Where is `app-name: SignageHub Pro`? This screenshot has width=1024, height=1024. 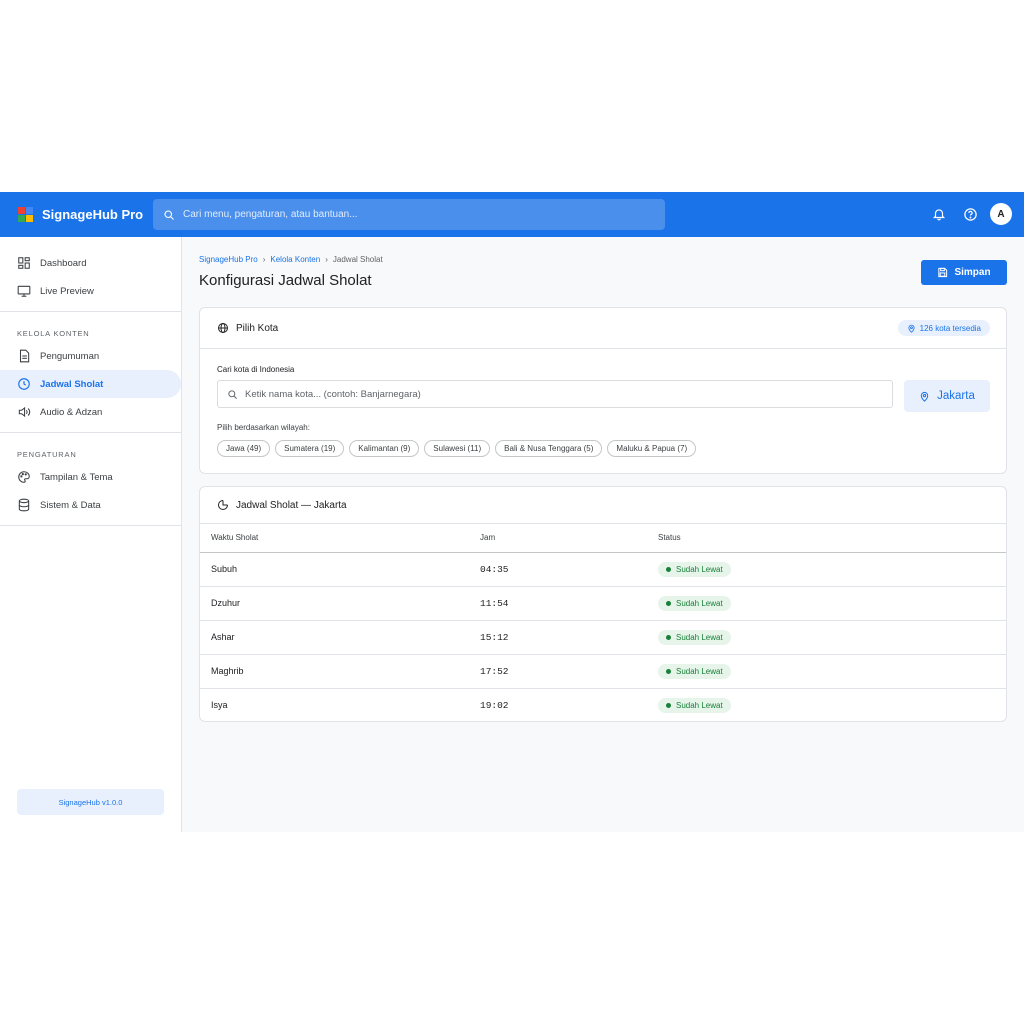
app-name: SignageHub Pro is located at coordinates (93, 214).